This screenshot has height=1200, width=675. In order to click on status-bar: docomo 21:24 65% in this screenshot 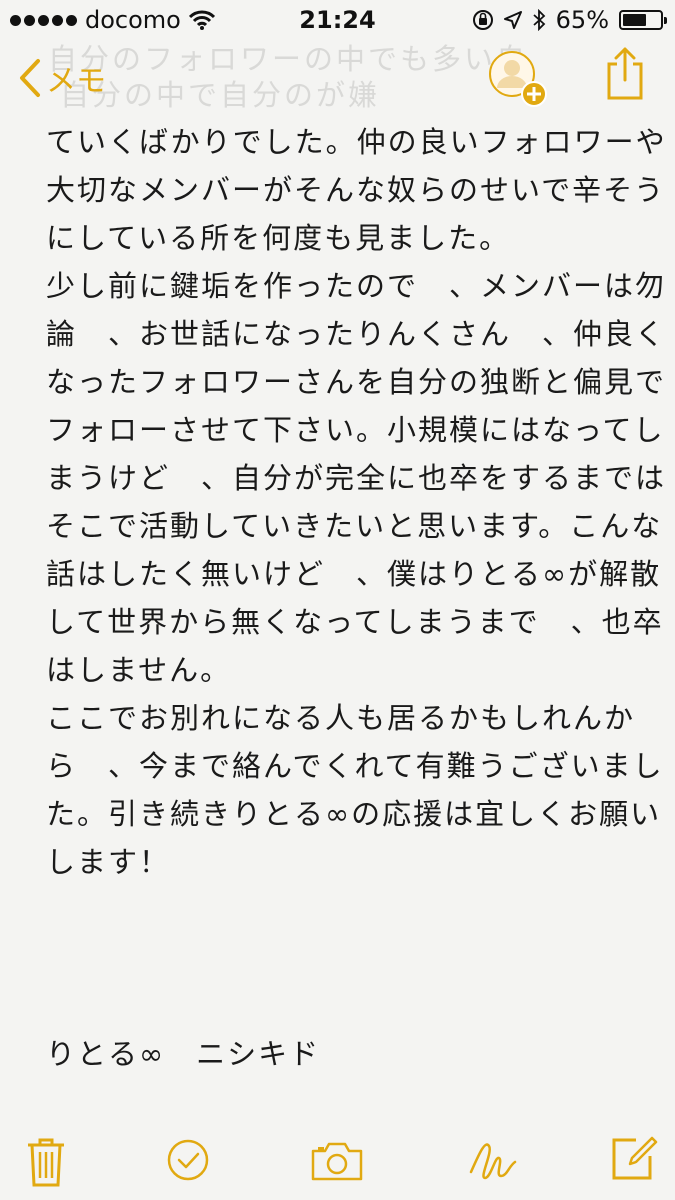, I will do `click(337, 19)`.